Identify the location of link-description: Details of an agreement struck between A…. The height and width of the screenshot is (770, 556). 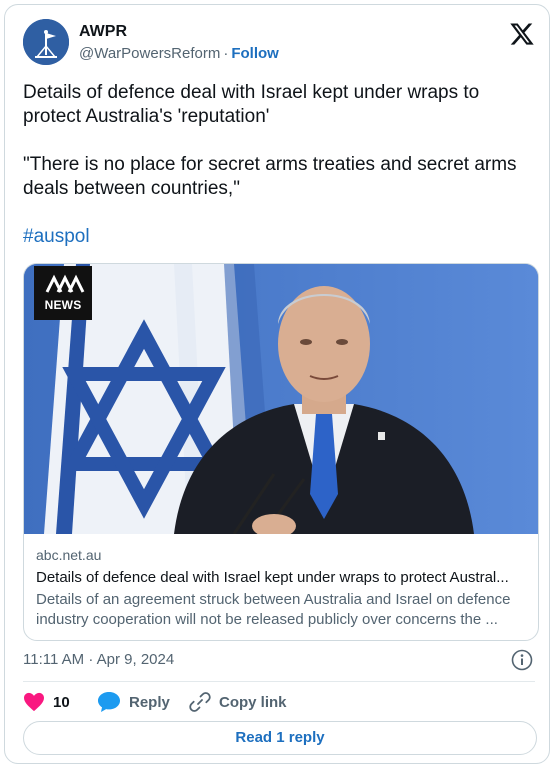
(273, 609).